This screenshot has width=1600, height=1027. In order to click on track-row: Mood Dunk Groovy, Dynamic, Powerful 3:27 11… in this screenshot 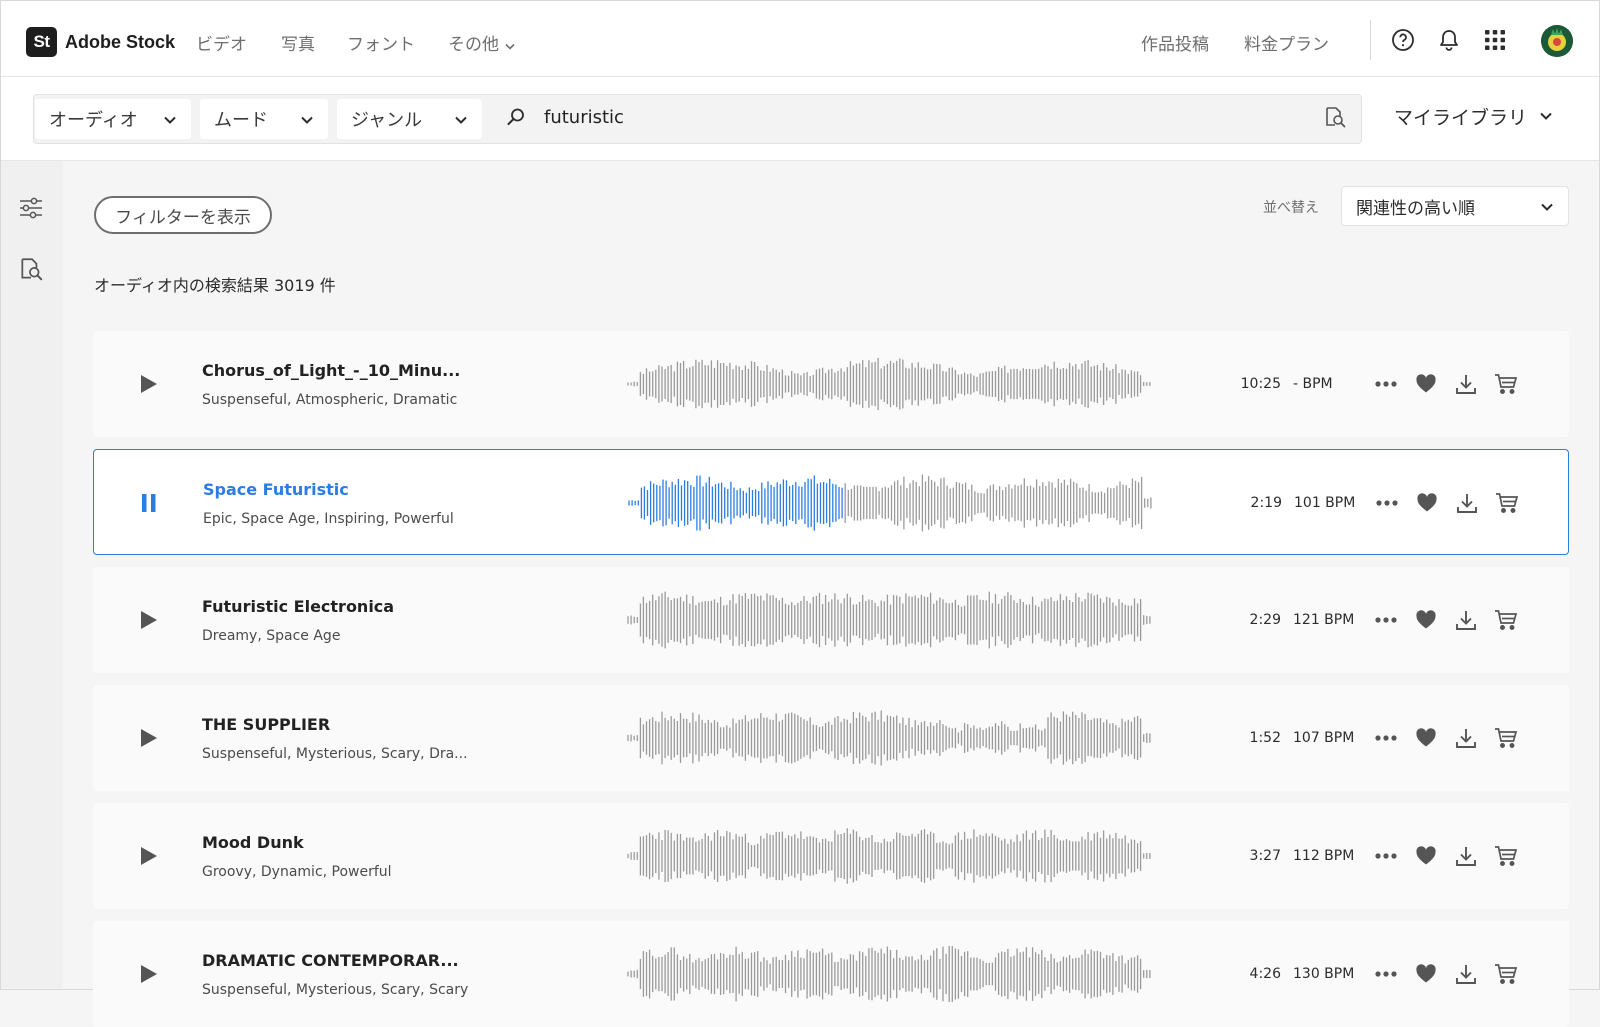, I will do `click(831, 856)`.